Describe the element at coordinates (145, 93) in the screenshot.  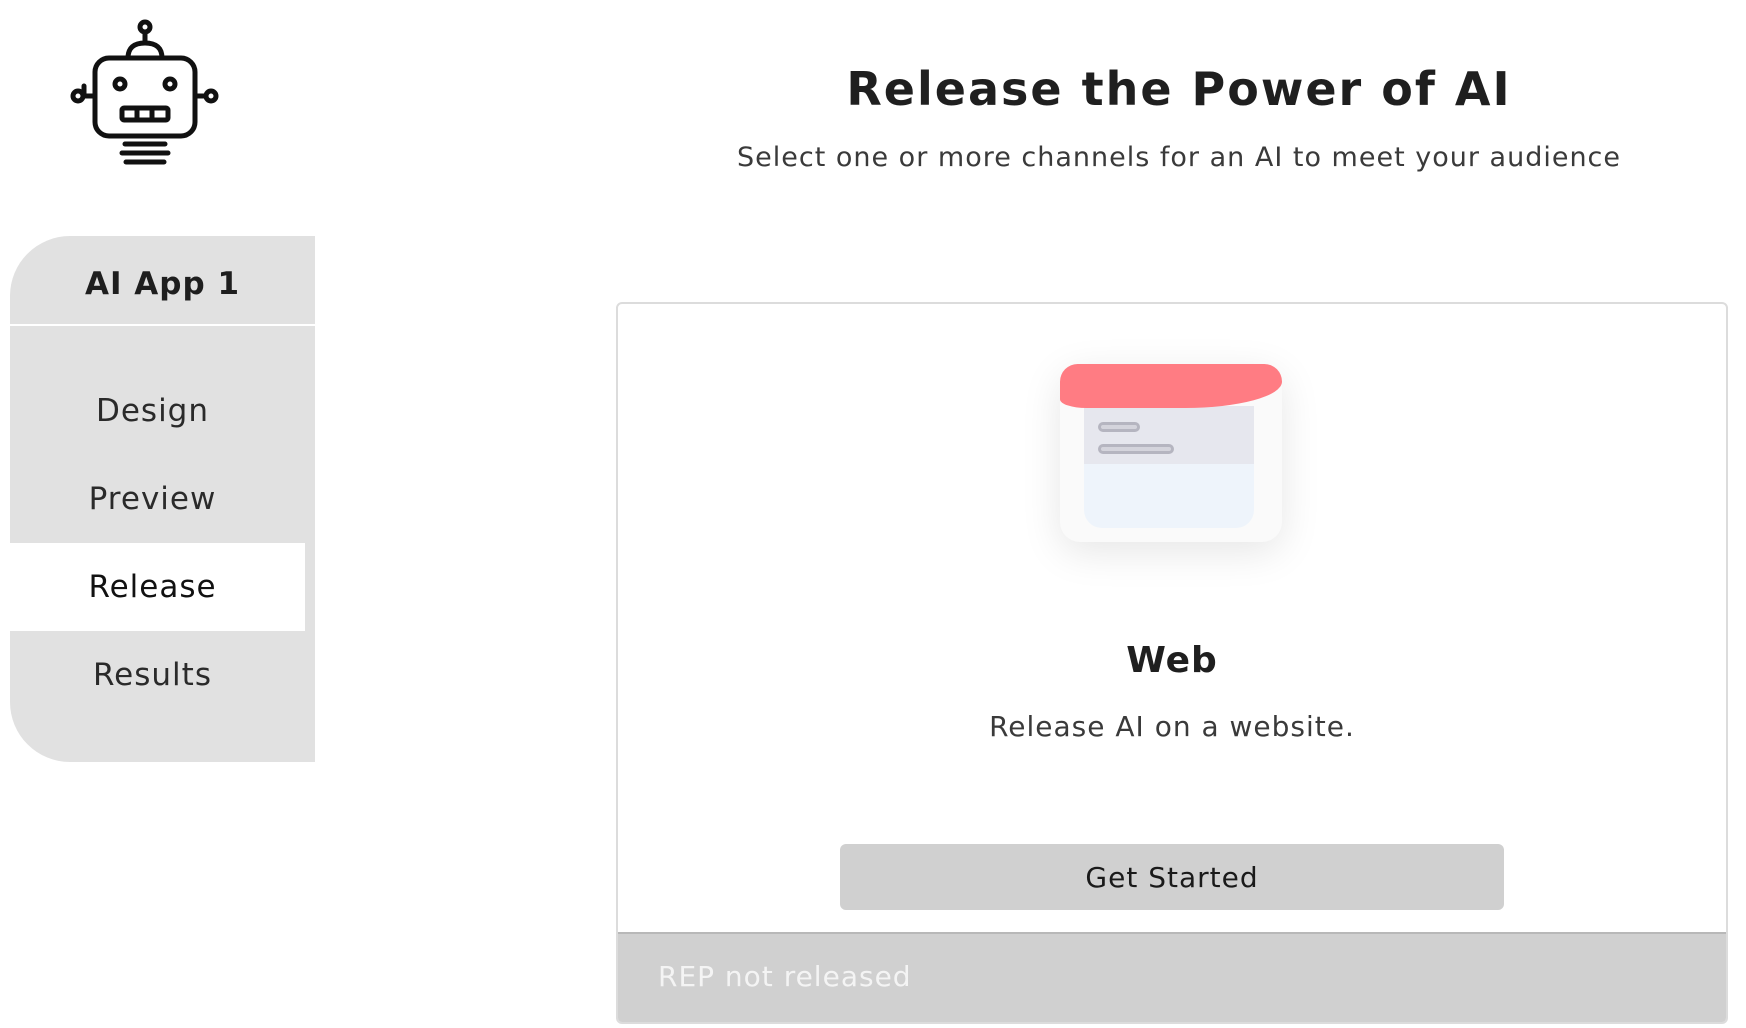
I see `robot-icon` at that location.